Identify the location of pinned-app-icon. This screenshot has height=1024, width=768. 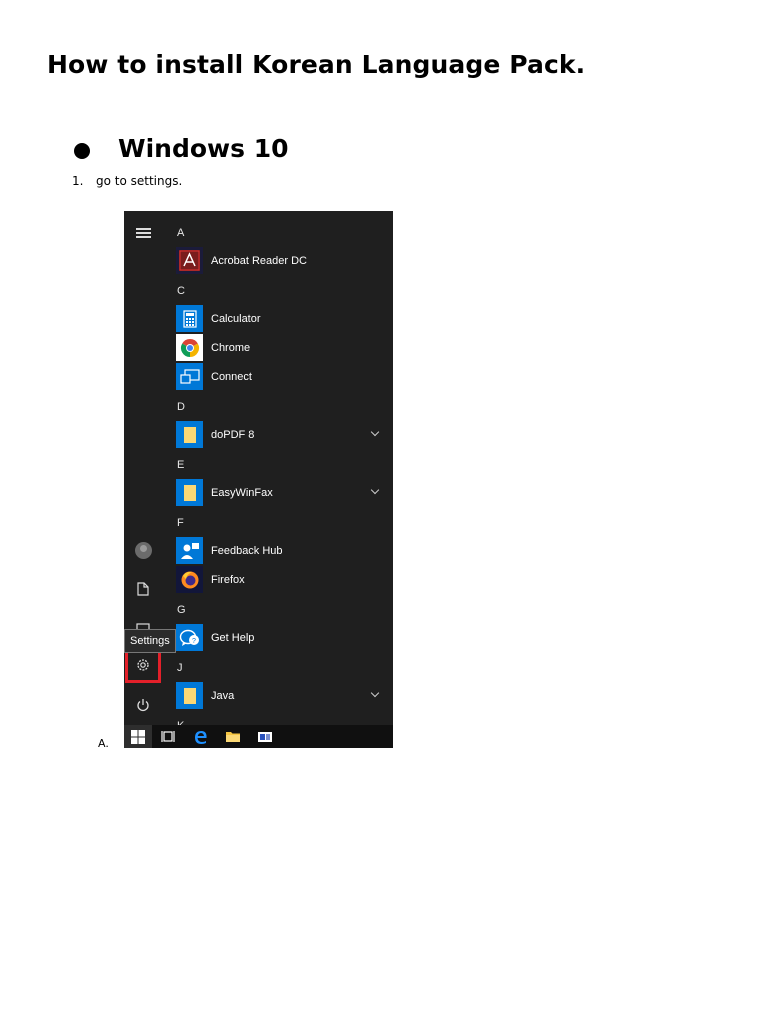
(265, 736).